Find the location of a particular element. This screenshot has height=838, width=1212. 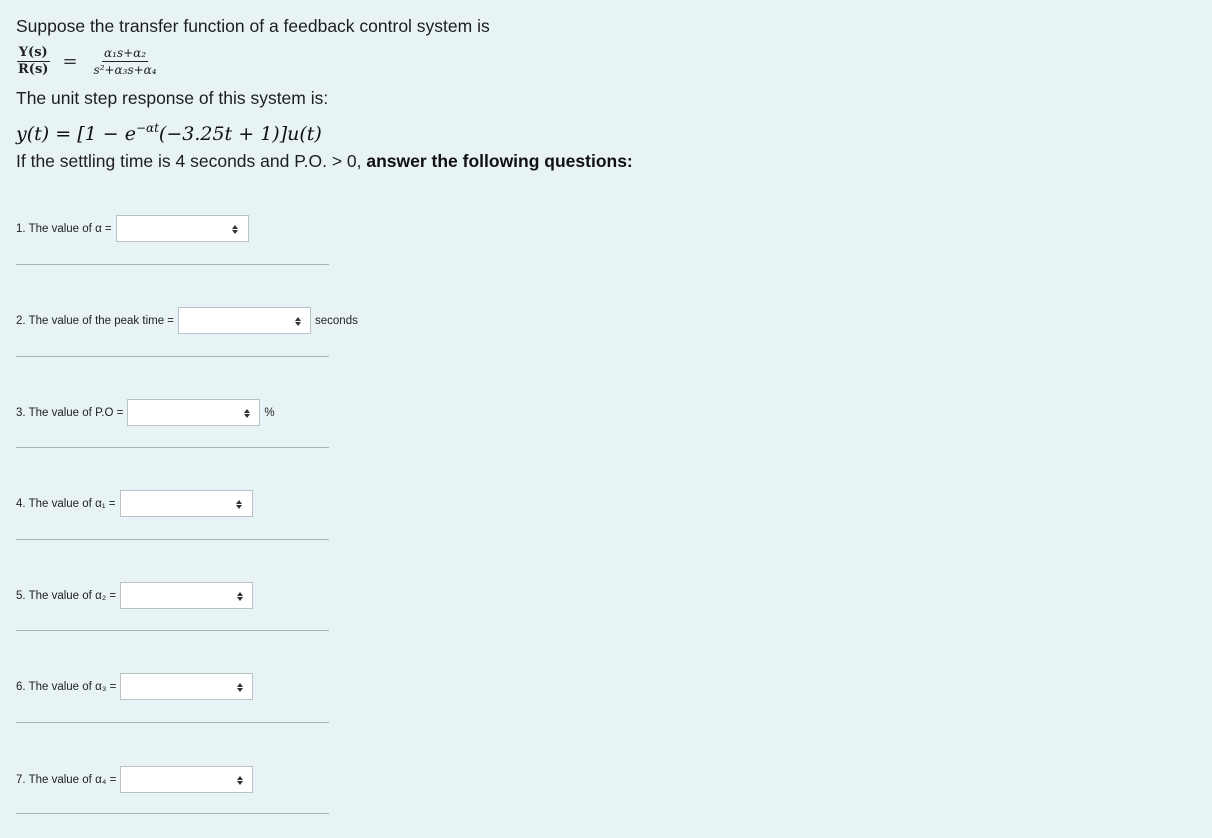

question-5: 5. The value of α₂ = is located at coordinates (135, 595).